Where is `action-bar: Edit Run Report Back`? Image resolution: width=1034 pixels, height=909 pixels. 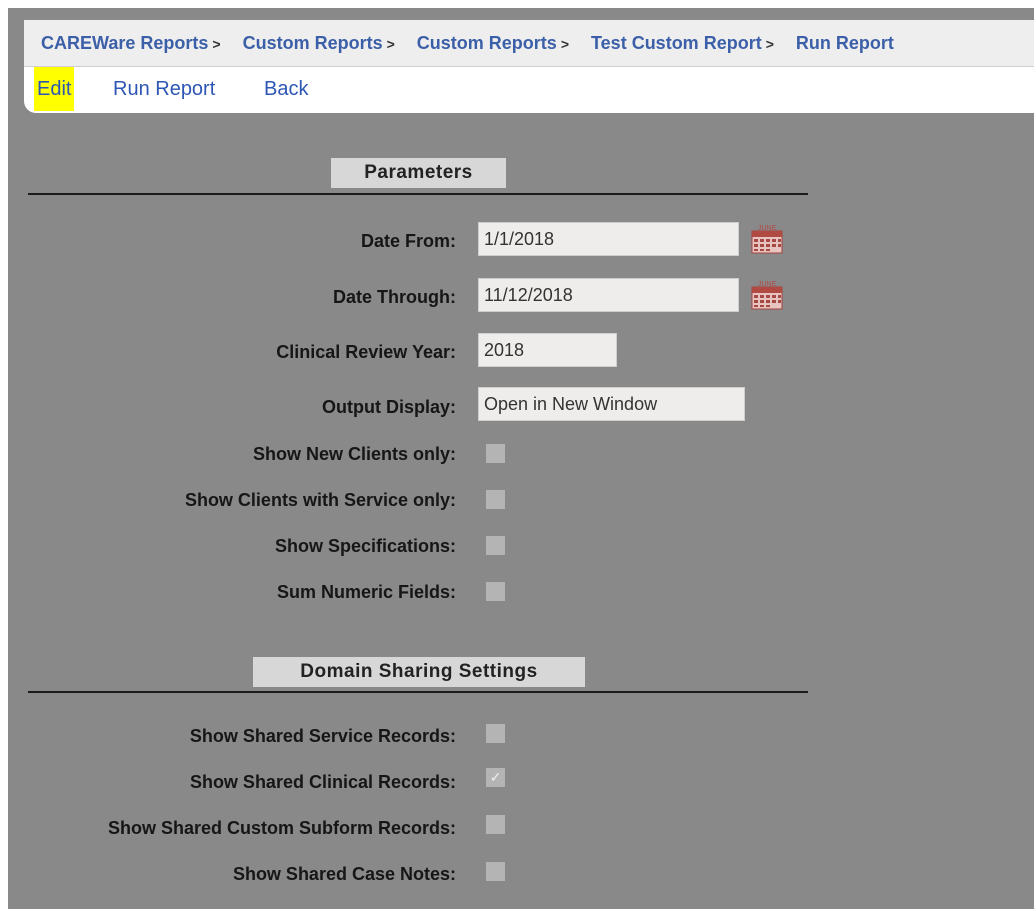 action-bar: Edit Run Report Back is located at coordinates (529, 90).